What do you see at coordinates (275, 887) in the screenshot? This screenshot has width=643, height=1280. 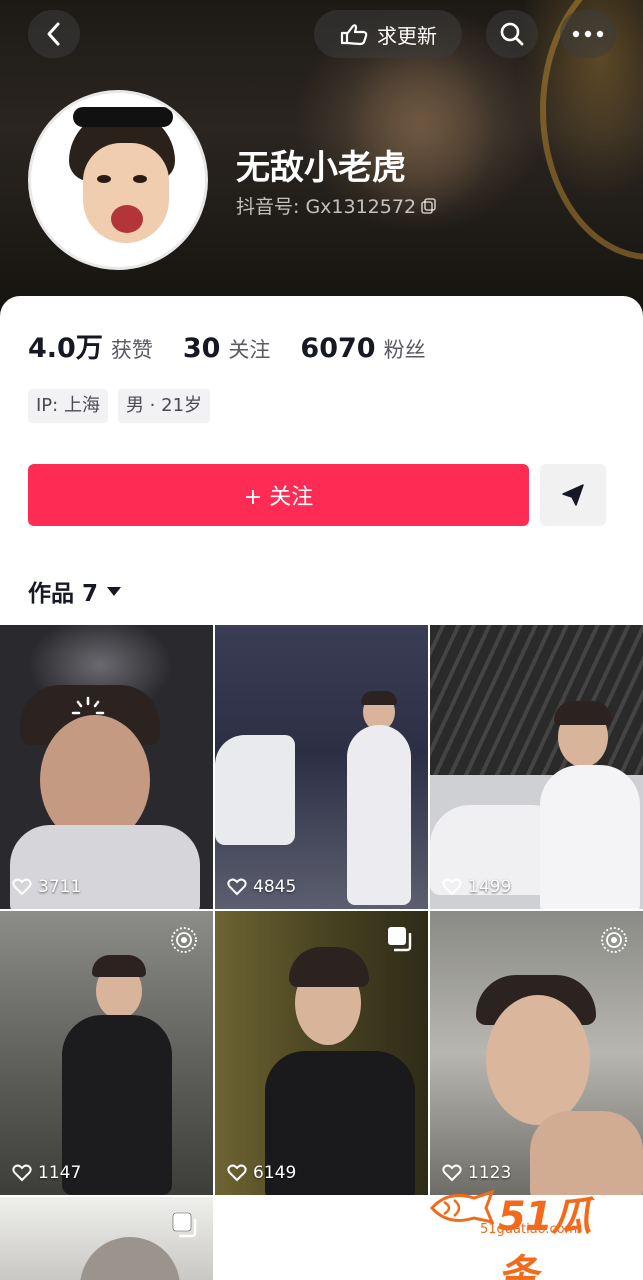 I see `like-count-value: 4845` at bounding box center [275, 887].